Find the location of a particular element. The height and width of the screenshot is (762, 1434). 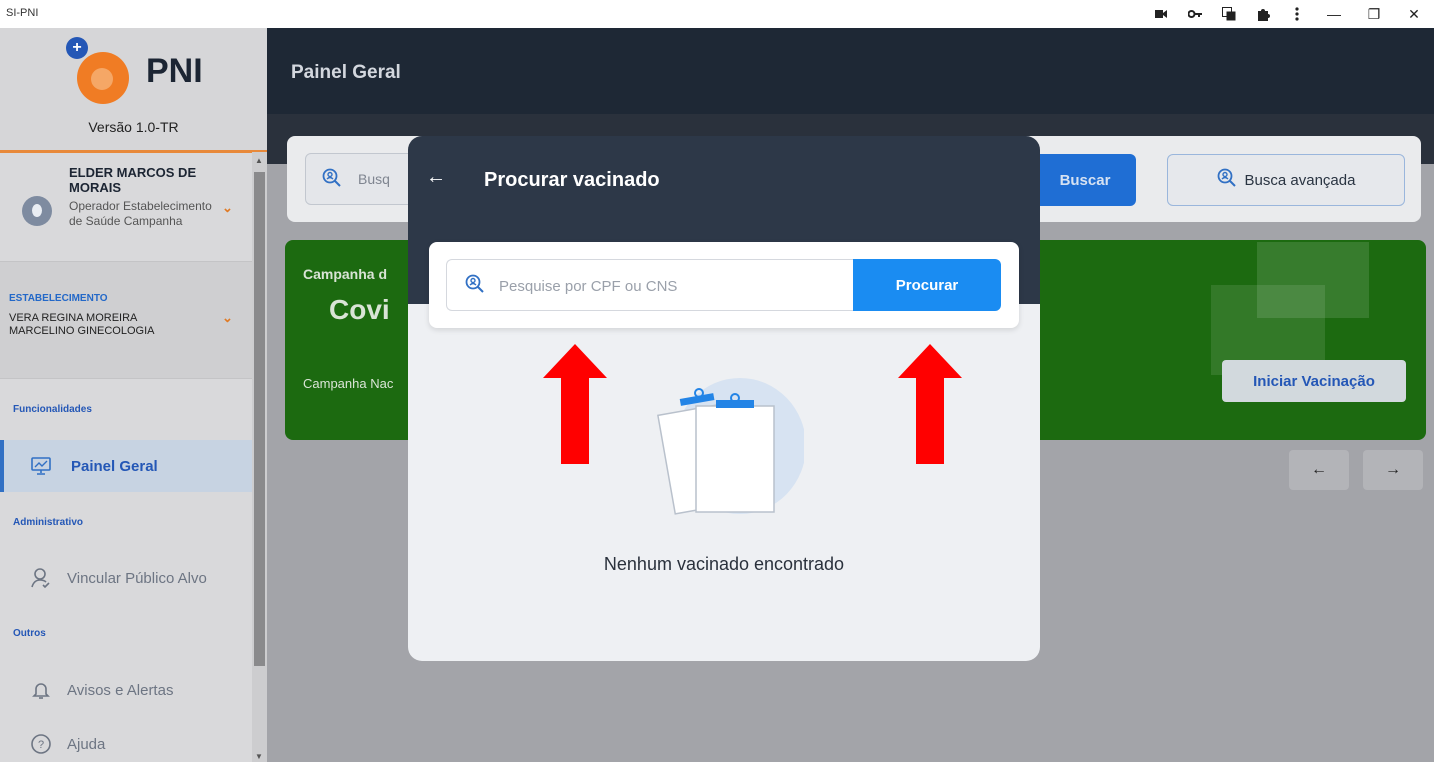

carousel-next-button: → is located at coordinates (1393, 470).